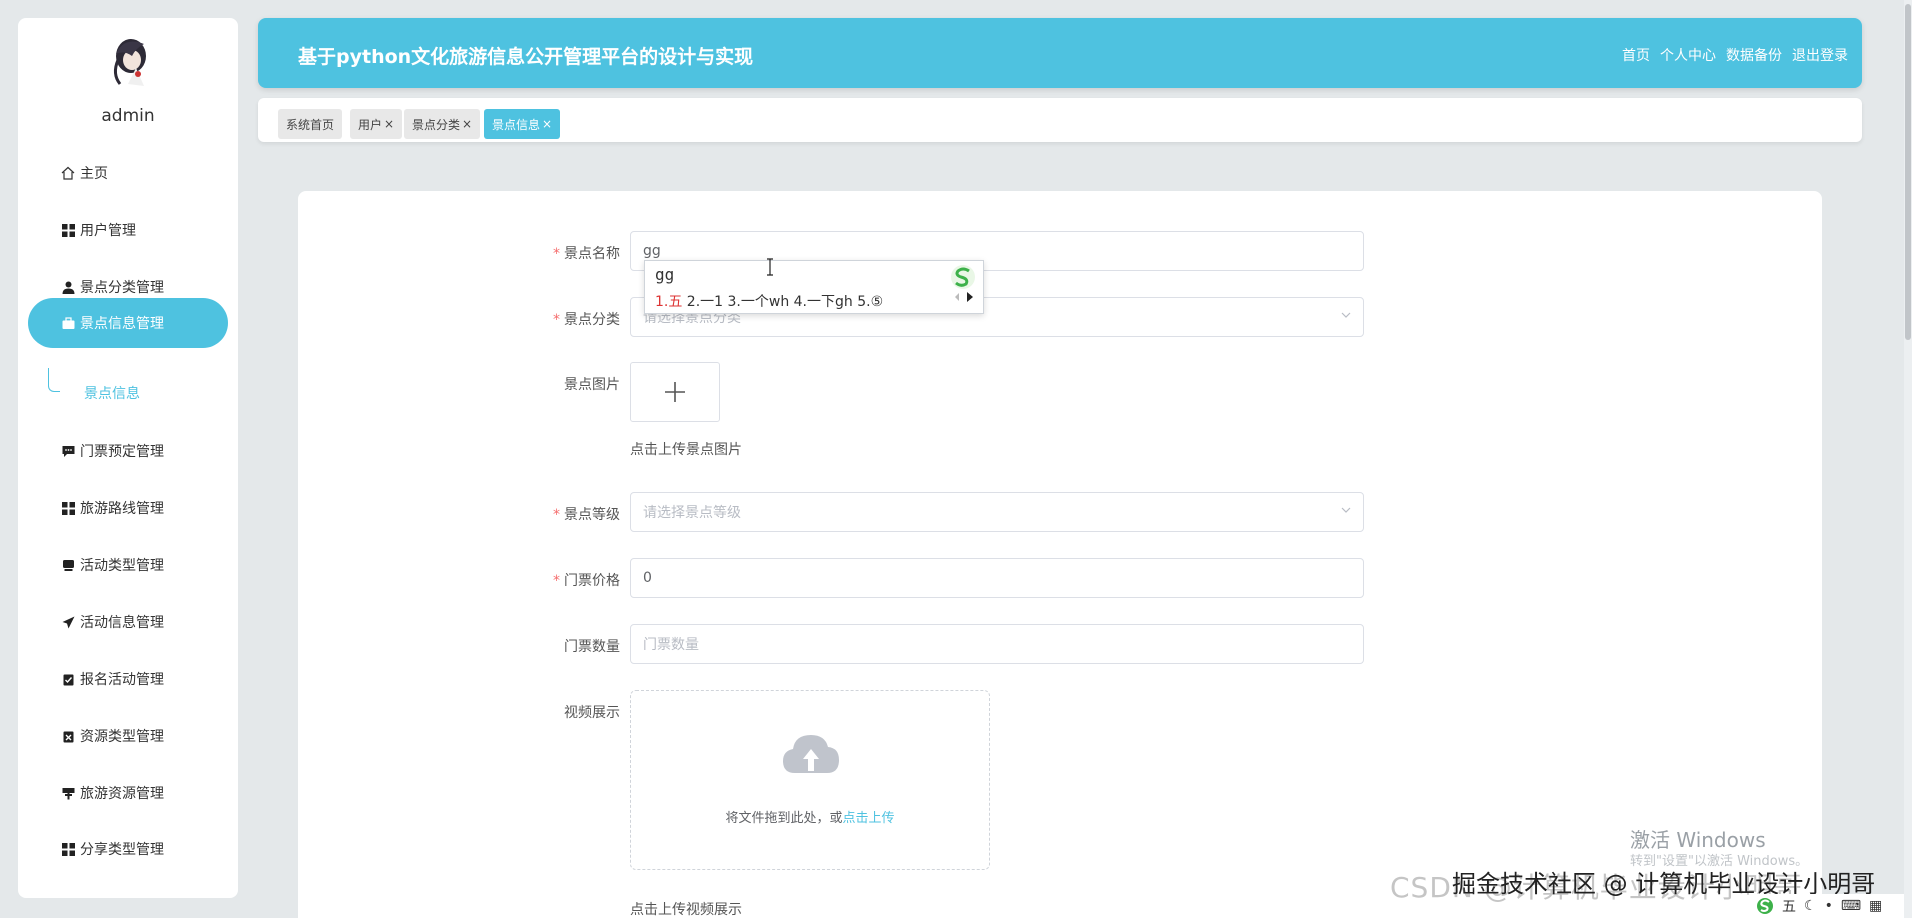  Describe the element at coordinates (122, 288) in the screenshot. I see `sidebar-item-label: 景点分类管理` at that location.